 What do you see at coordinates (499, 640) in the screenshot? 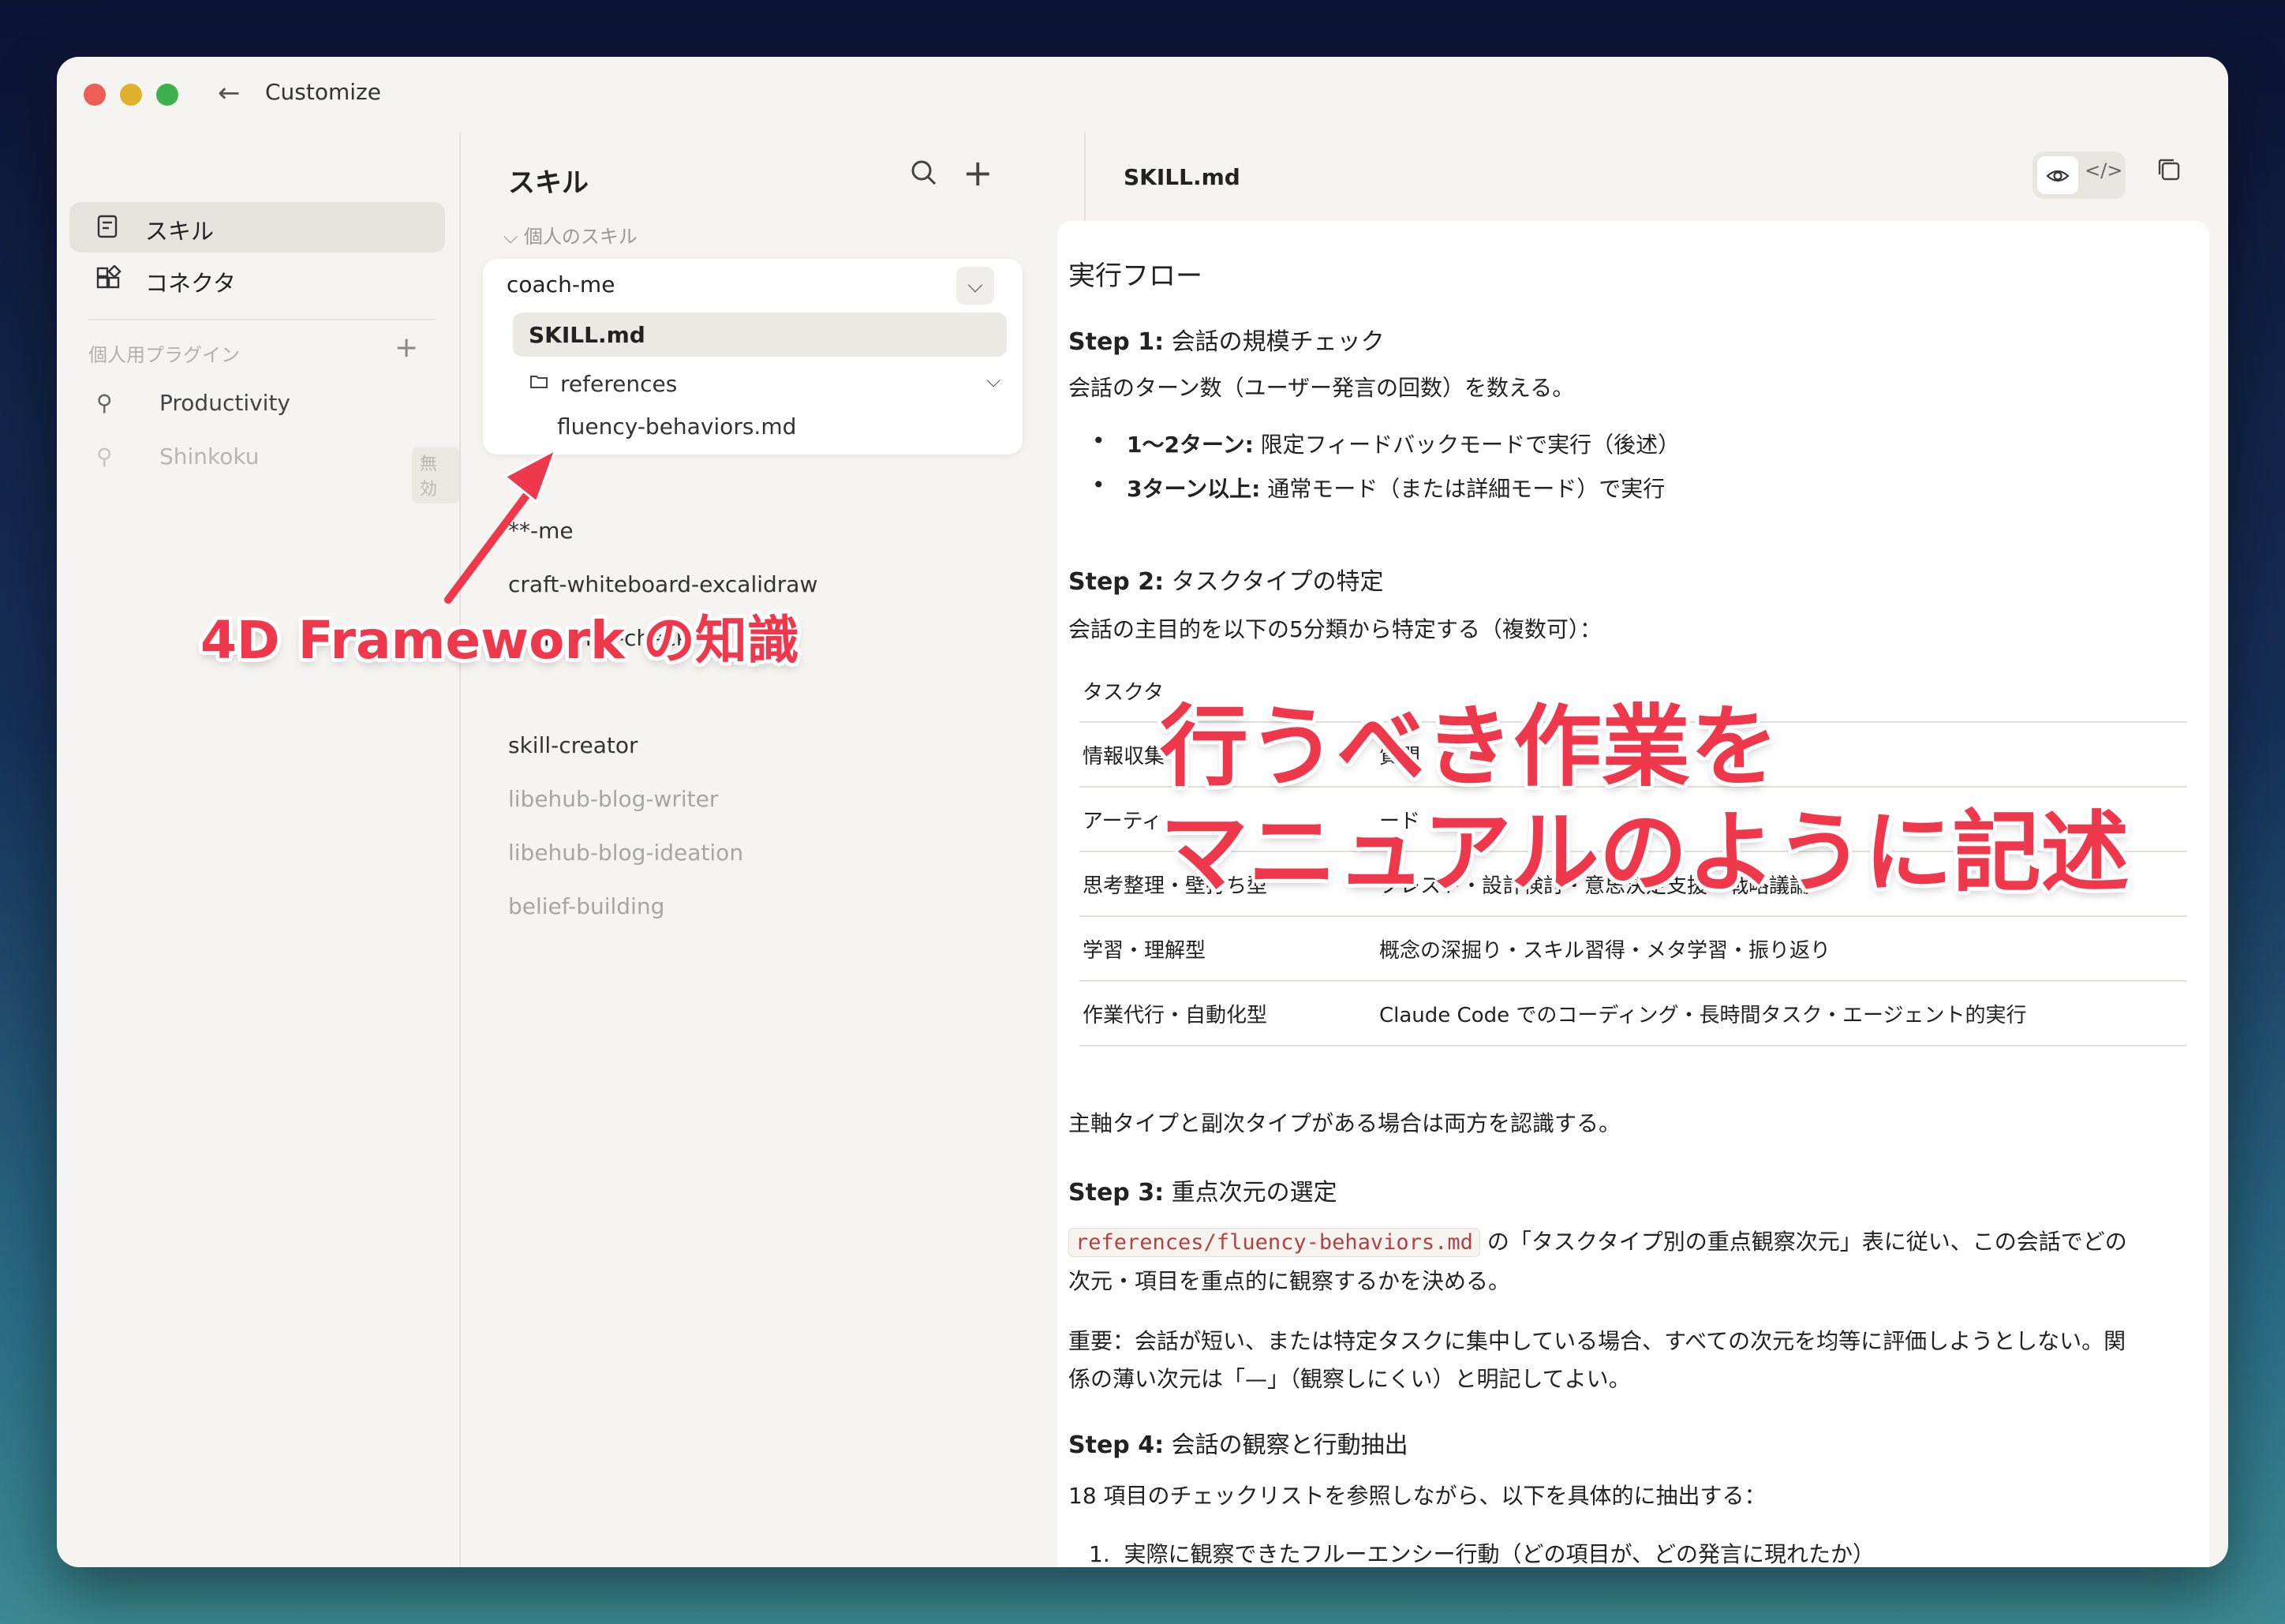
I see `annotation-left: 4D Framework の知識` at bounding box center [499, 640].